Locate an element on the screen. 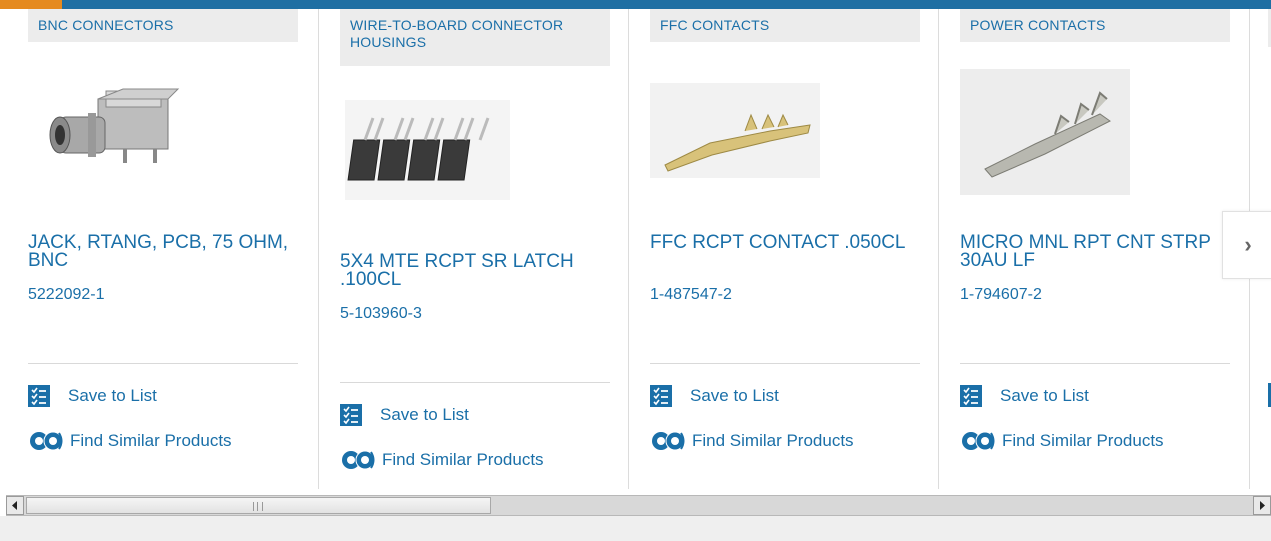 The width and height of the screenshot is (1271, 541). category-label: FFC CONTACTS is located at coordinates (785, 25).